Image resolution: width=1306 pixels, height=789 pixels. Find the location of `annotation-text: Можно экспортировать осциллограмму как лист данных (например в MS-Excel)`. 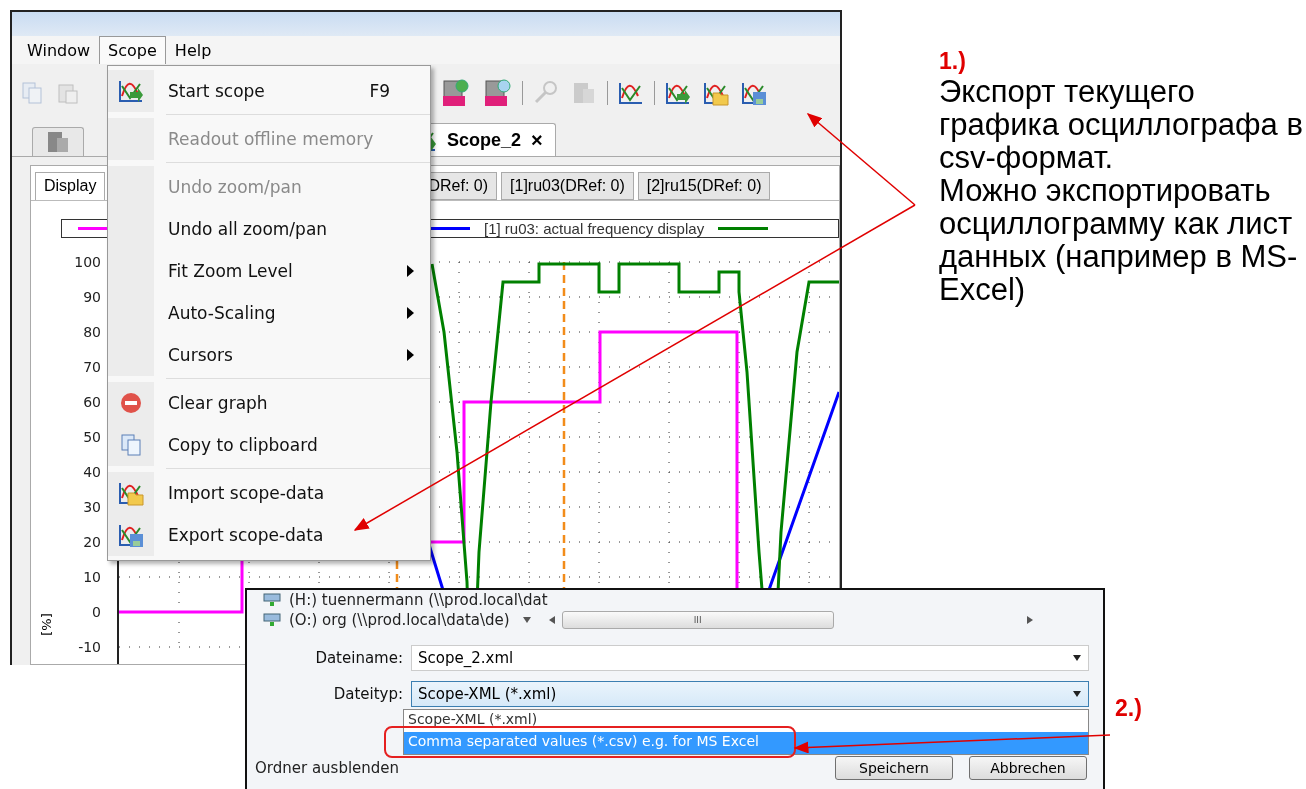

annotation-text: Можно экспортировать осциллограмму как лист данных (например в MS-Excel) is located at coordinates (1119, 240).